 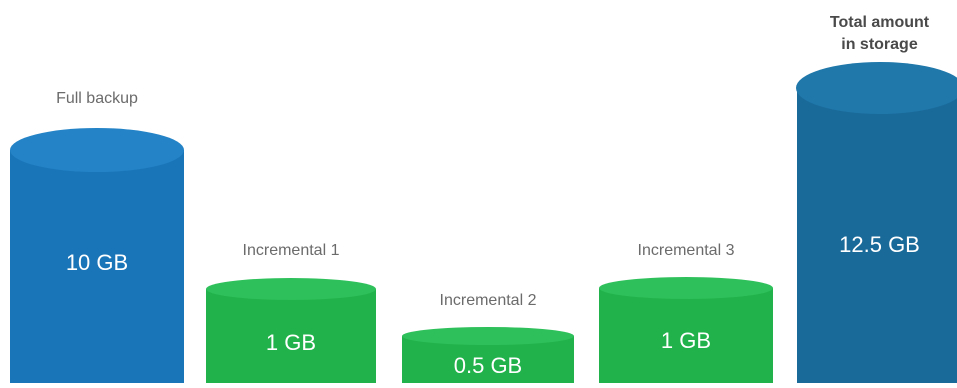 What do you see at coordinates (879, 44) in the screenshot?
I see `label-total-line2: in storage` at bounding box center [879, 44].